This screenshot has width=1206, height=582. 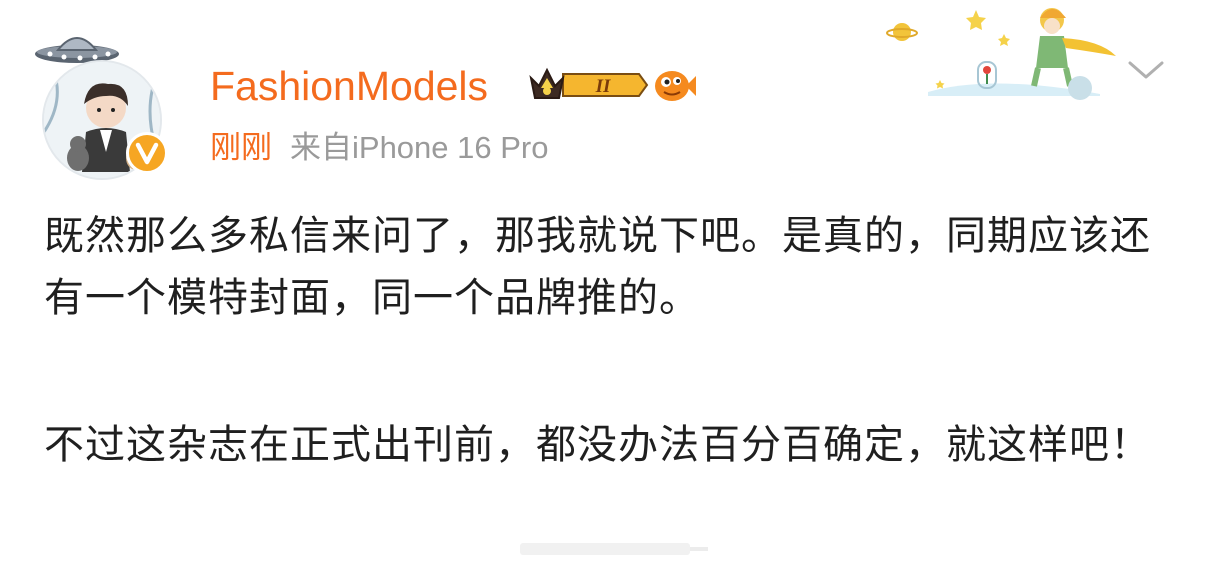 What do you see at coordinates (597, 445) in the screenshot?
I see `post-paragraph: 不过这杂志在正式出刊前，都没办法百分百确定，就这样吧！` at bounding box center [597, 445].